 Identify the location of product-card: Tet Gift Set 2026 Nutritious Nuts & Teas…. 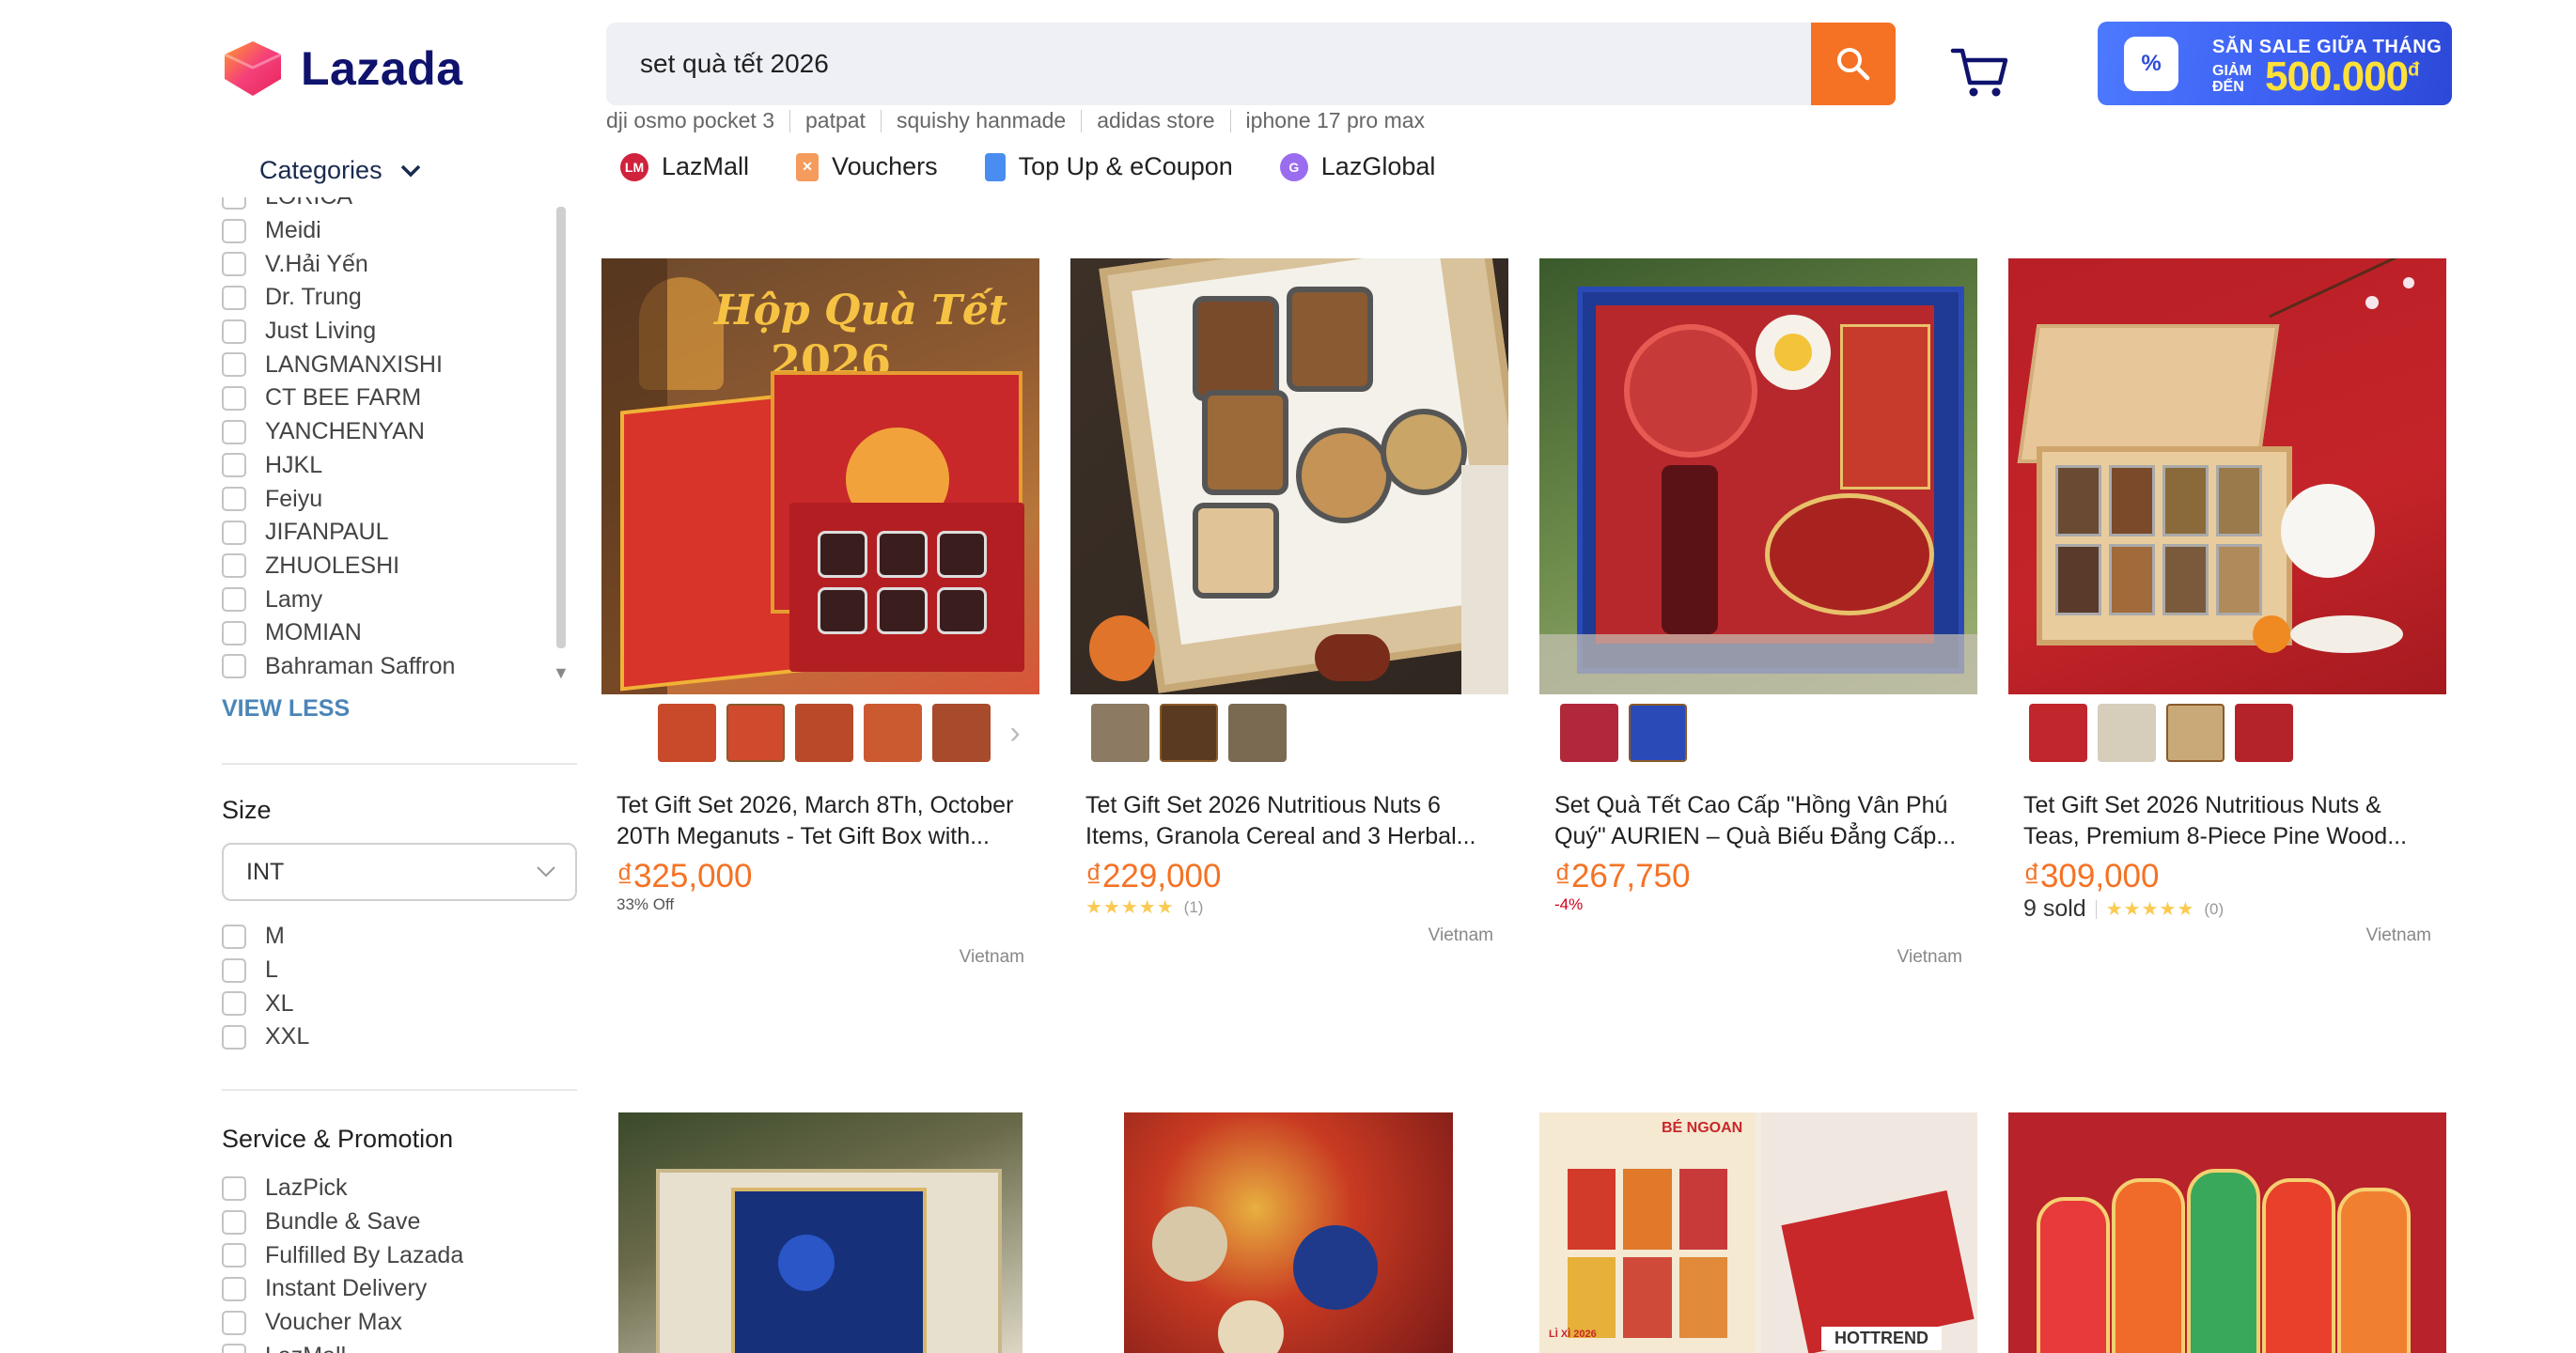
(2227, 601).